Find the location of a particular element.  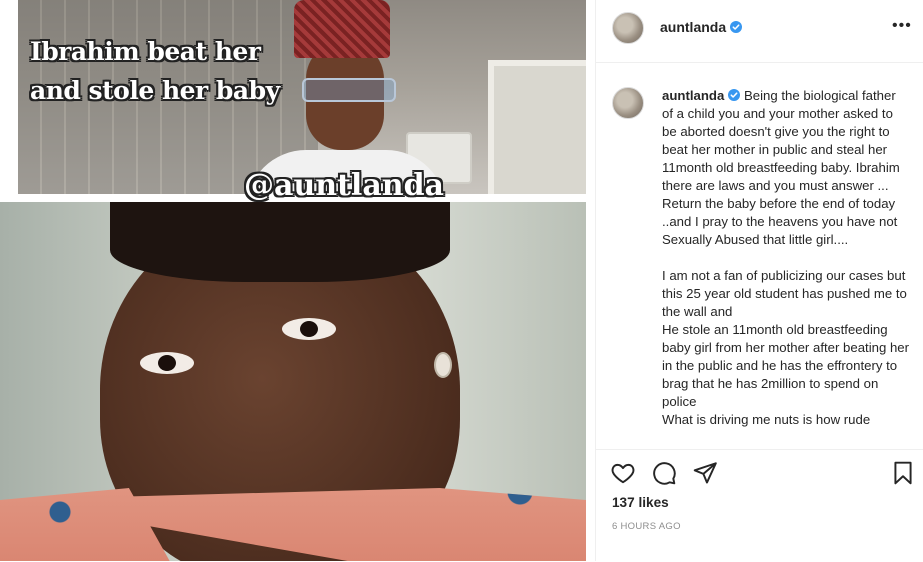

action-bar: 137 likes 6 HOURS AGO is located at coordinates (759, 505).